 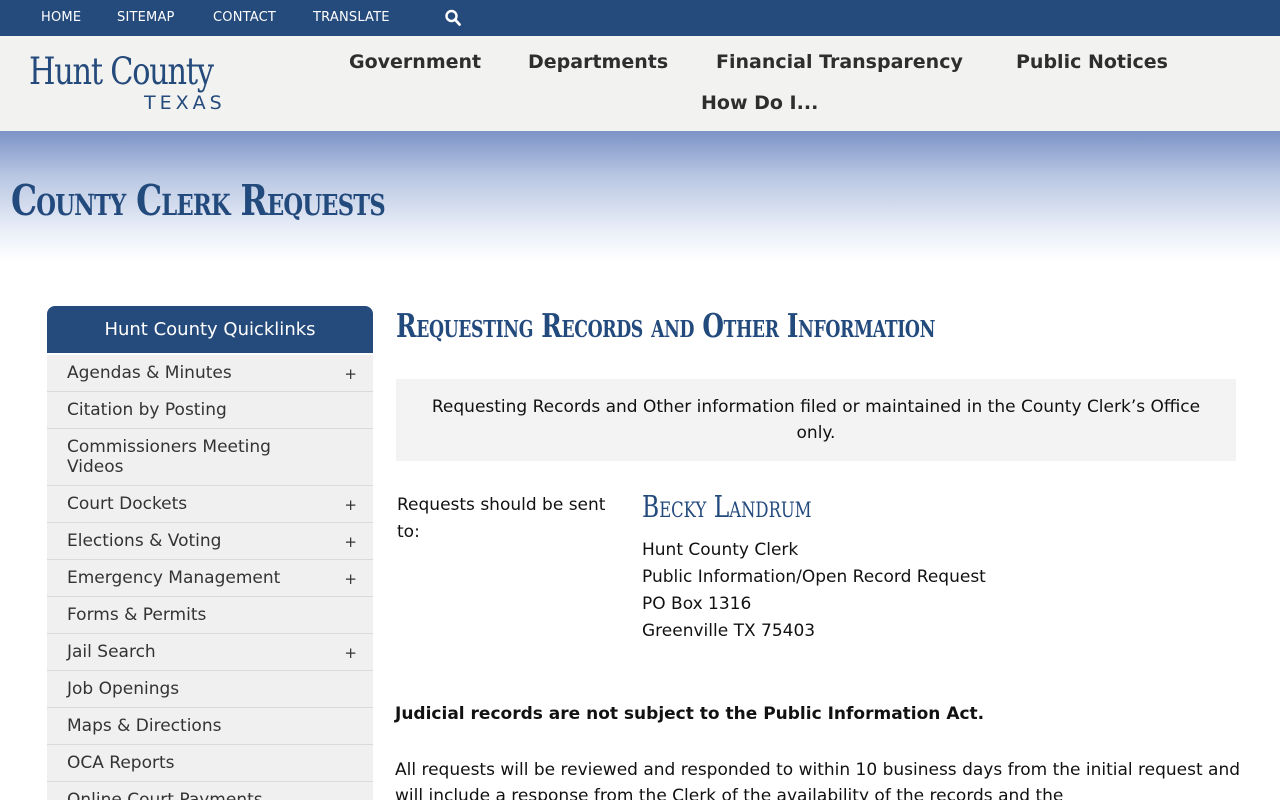 I want to click on quicklink-item: Maps & Directions, so click(x=210, y=726).